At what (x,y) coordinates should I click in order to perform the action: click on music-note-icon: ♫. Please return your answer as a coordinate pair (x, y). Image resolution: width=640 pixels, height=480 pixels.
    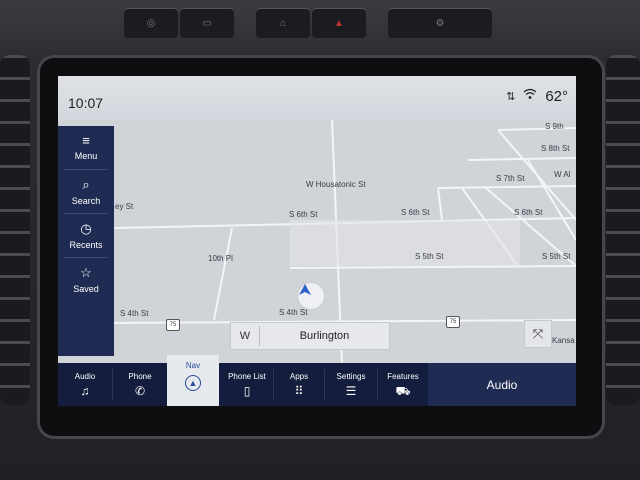
    Looking at the image, I should click on (85, 391).